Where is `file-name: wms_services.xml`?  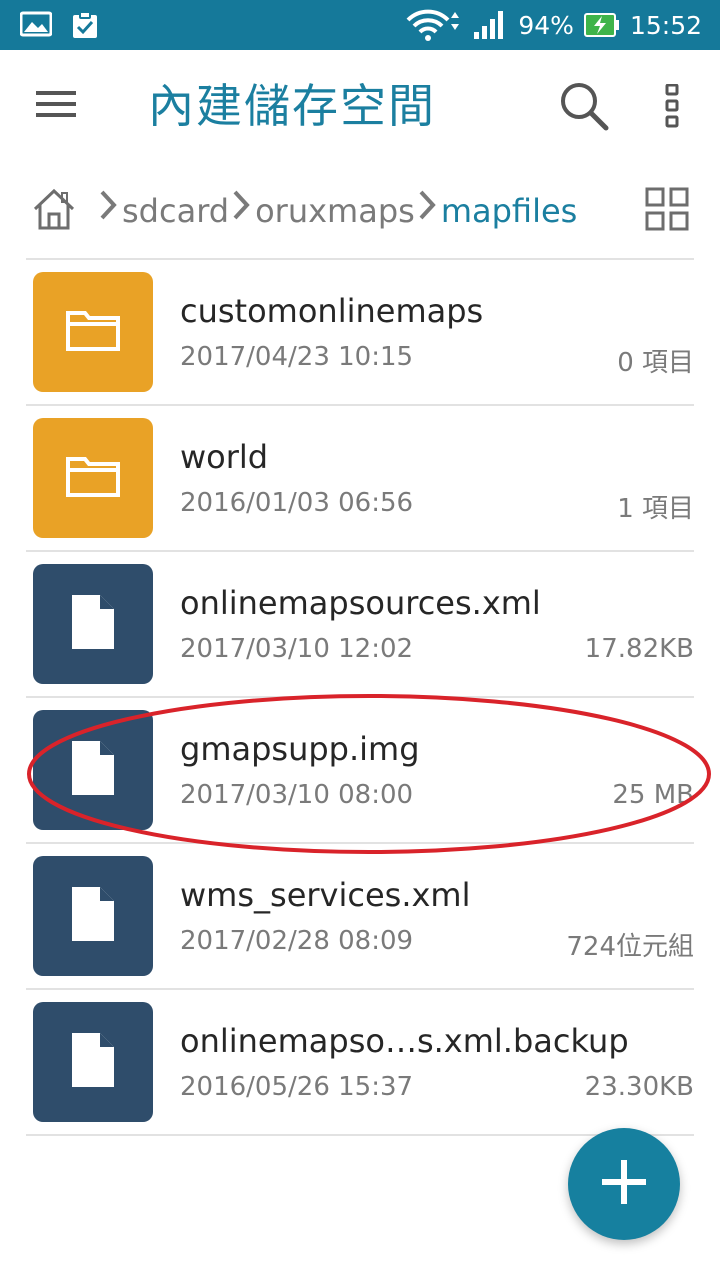
file-name: wms_services.xml is located at coordinates (325, 895).